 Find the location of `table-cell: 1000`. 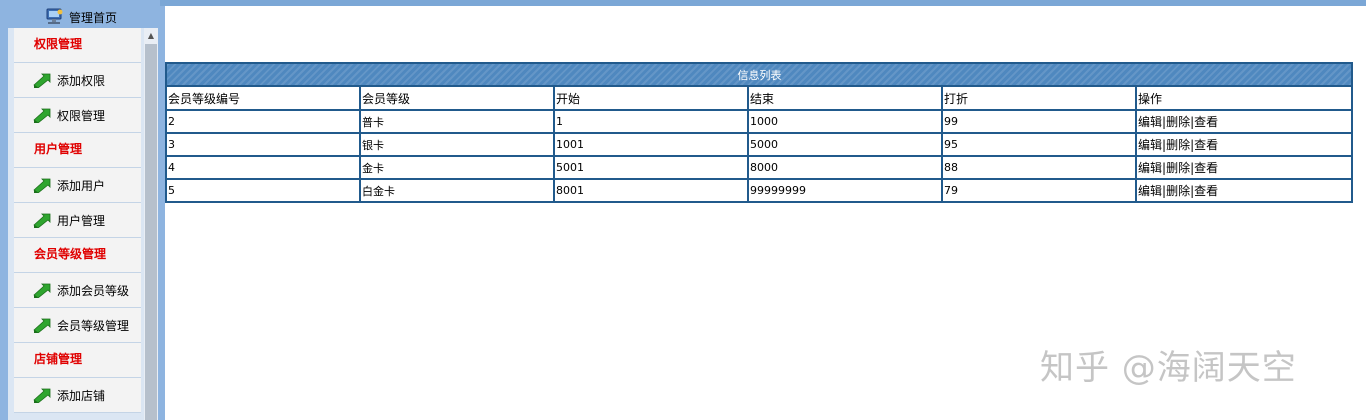

table-cell: 1000 is located at coordinates (845, 121).